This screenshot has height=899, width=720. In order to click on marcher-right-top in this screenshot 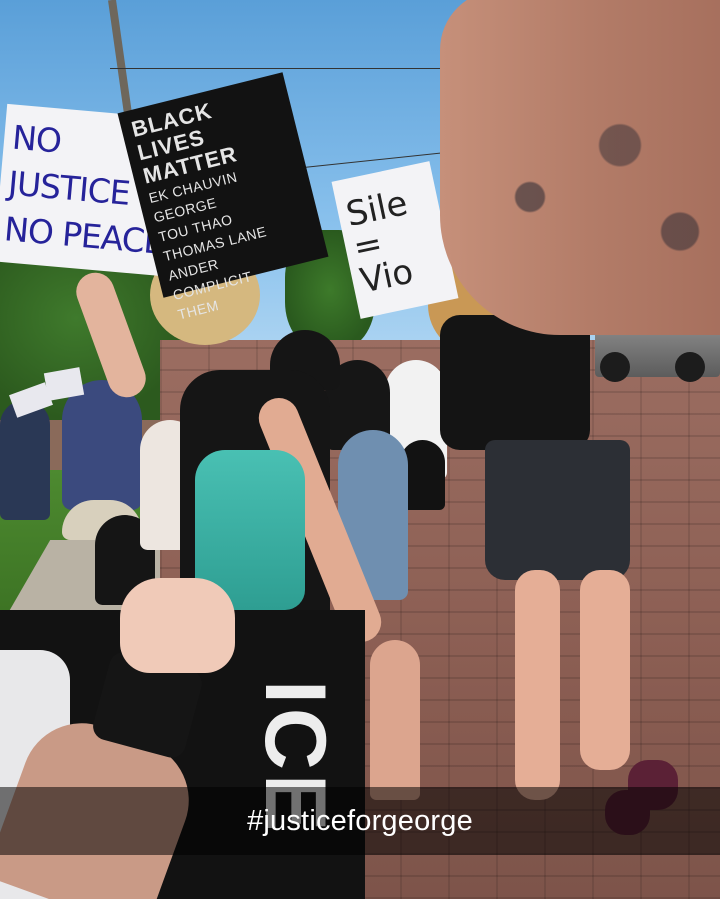, I will do `click(515, 382)`.